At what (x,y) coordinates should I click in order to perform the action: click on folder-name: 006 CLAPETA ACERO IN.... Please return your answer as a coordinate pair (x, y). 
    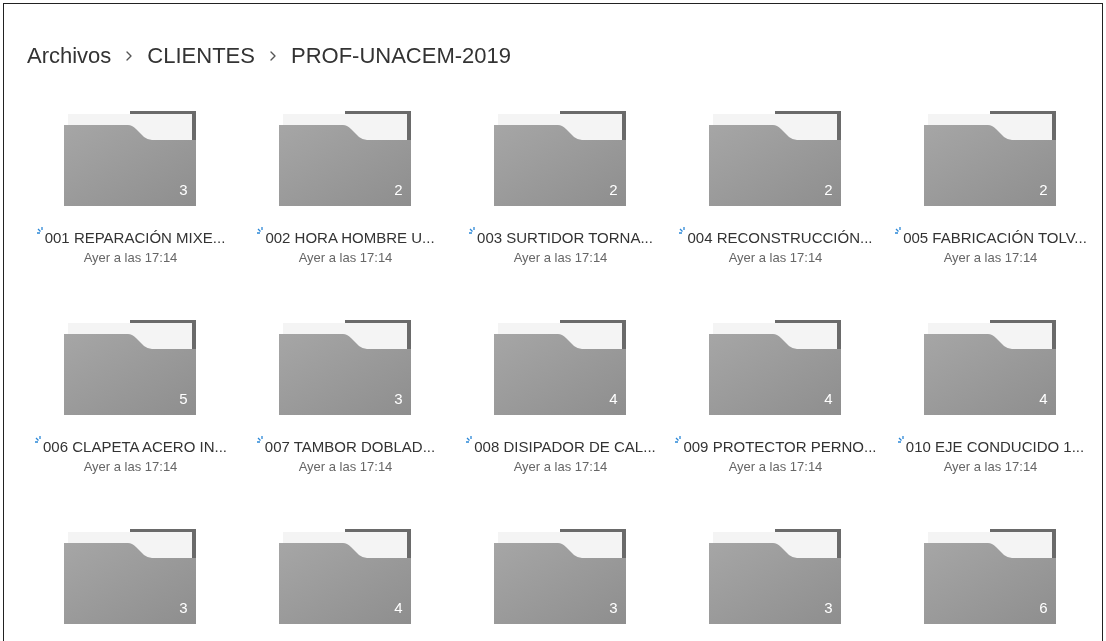
    Looking at the image, I should click on (135, 446).